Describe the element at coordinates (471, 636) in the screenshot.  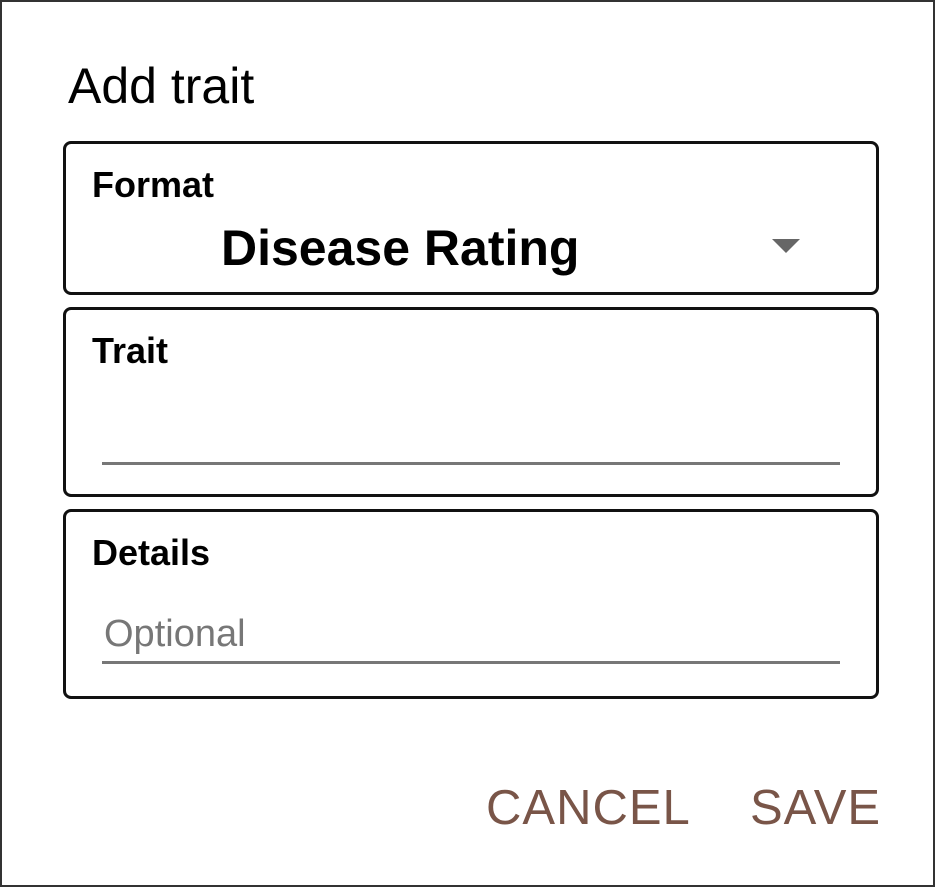
I see `details-input` at that location.